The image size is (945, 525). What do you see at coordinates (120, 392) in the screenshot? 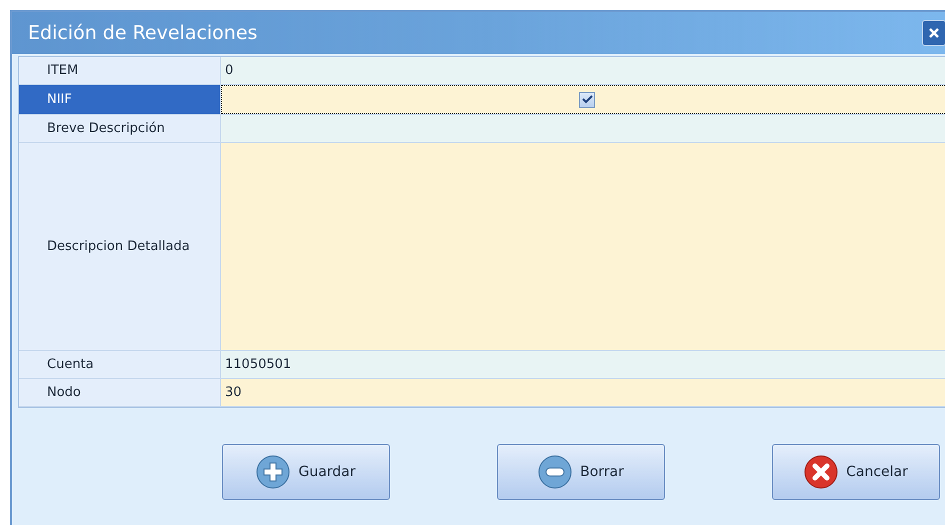
I see `field-label: Nodo` at bounding box center [120, 392].